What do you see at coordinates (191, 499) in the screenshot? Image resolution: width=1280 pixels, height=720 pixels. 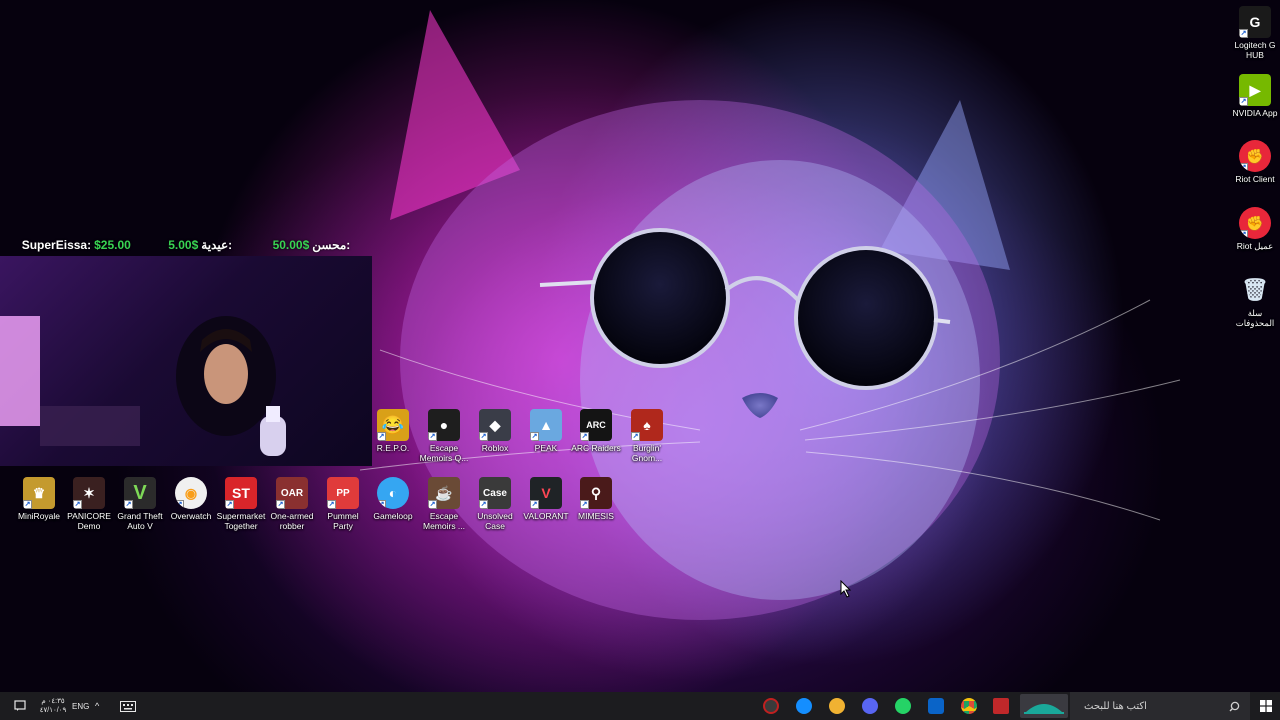 I see `desktop-icon-overwatch: ◉ ↗ Overwatch` at bounding box center [191, 499].